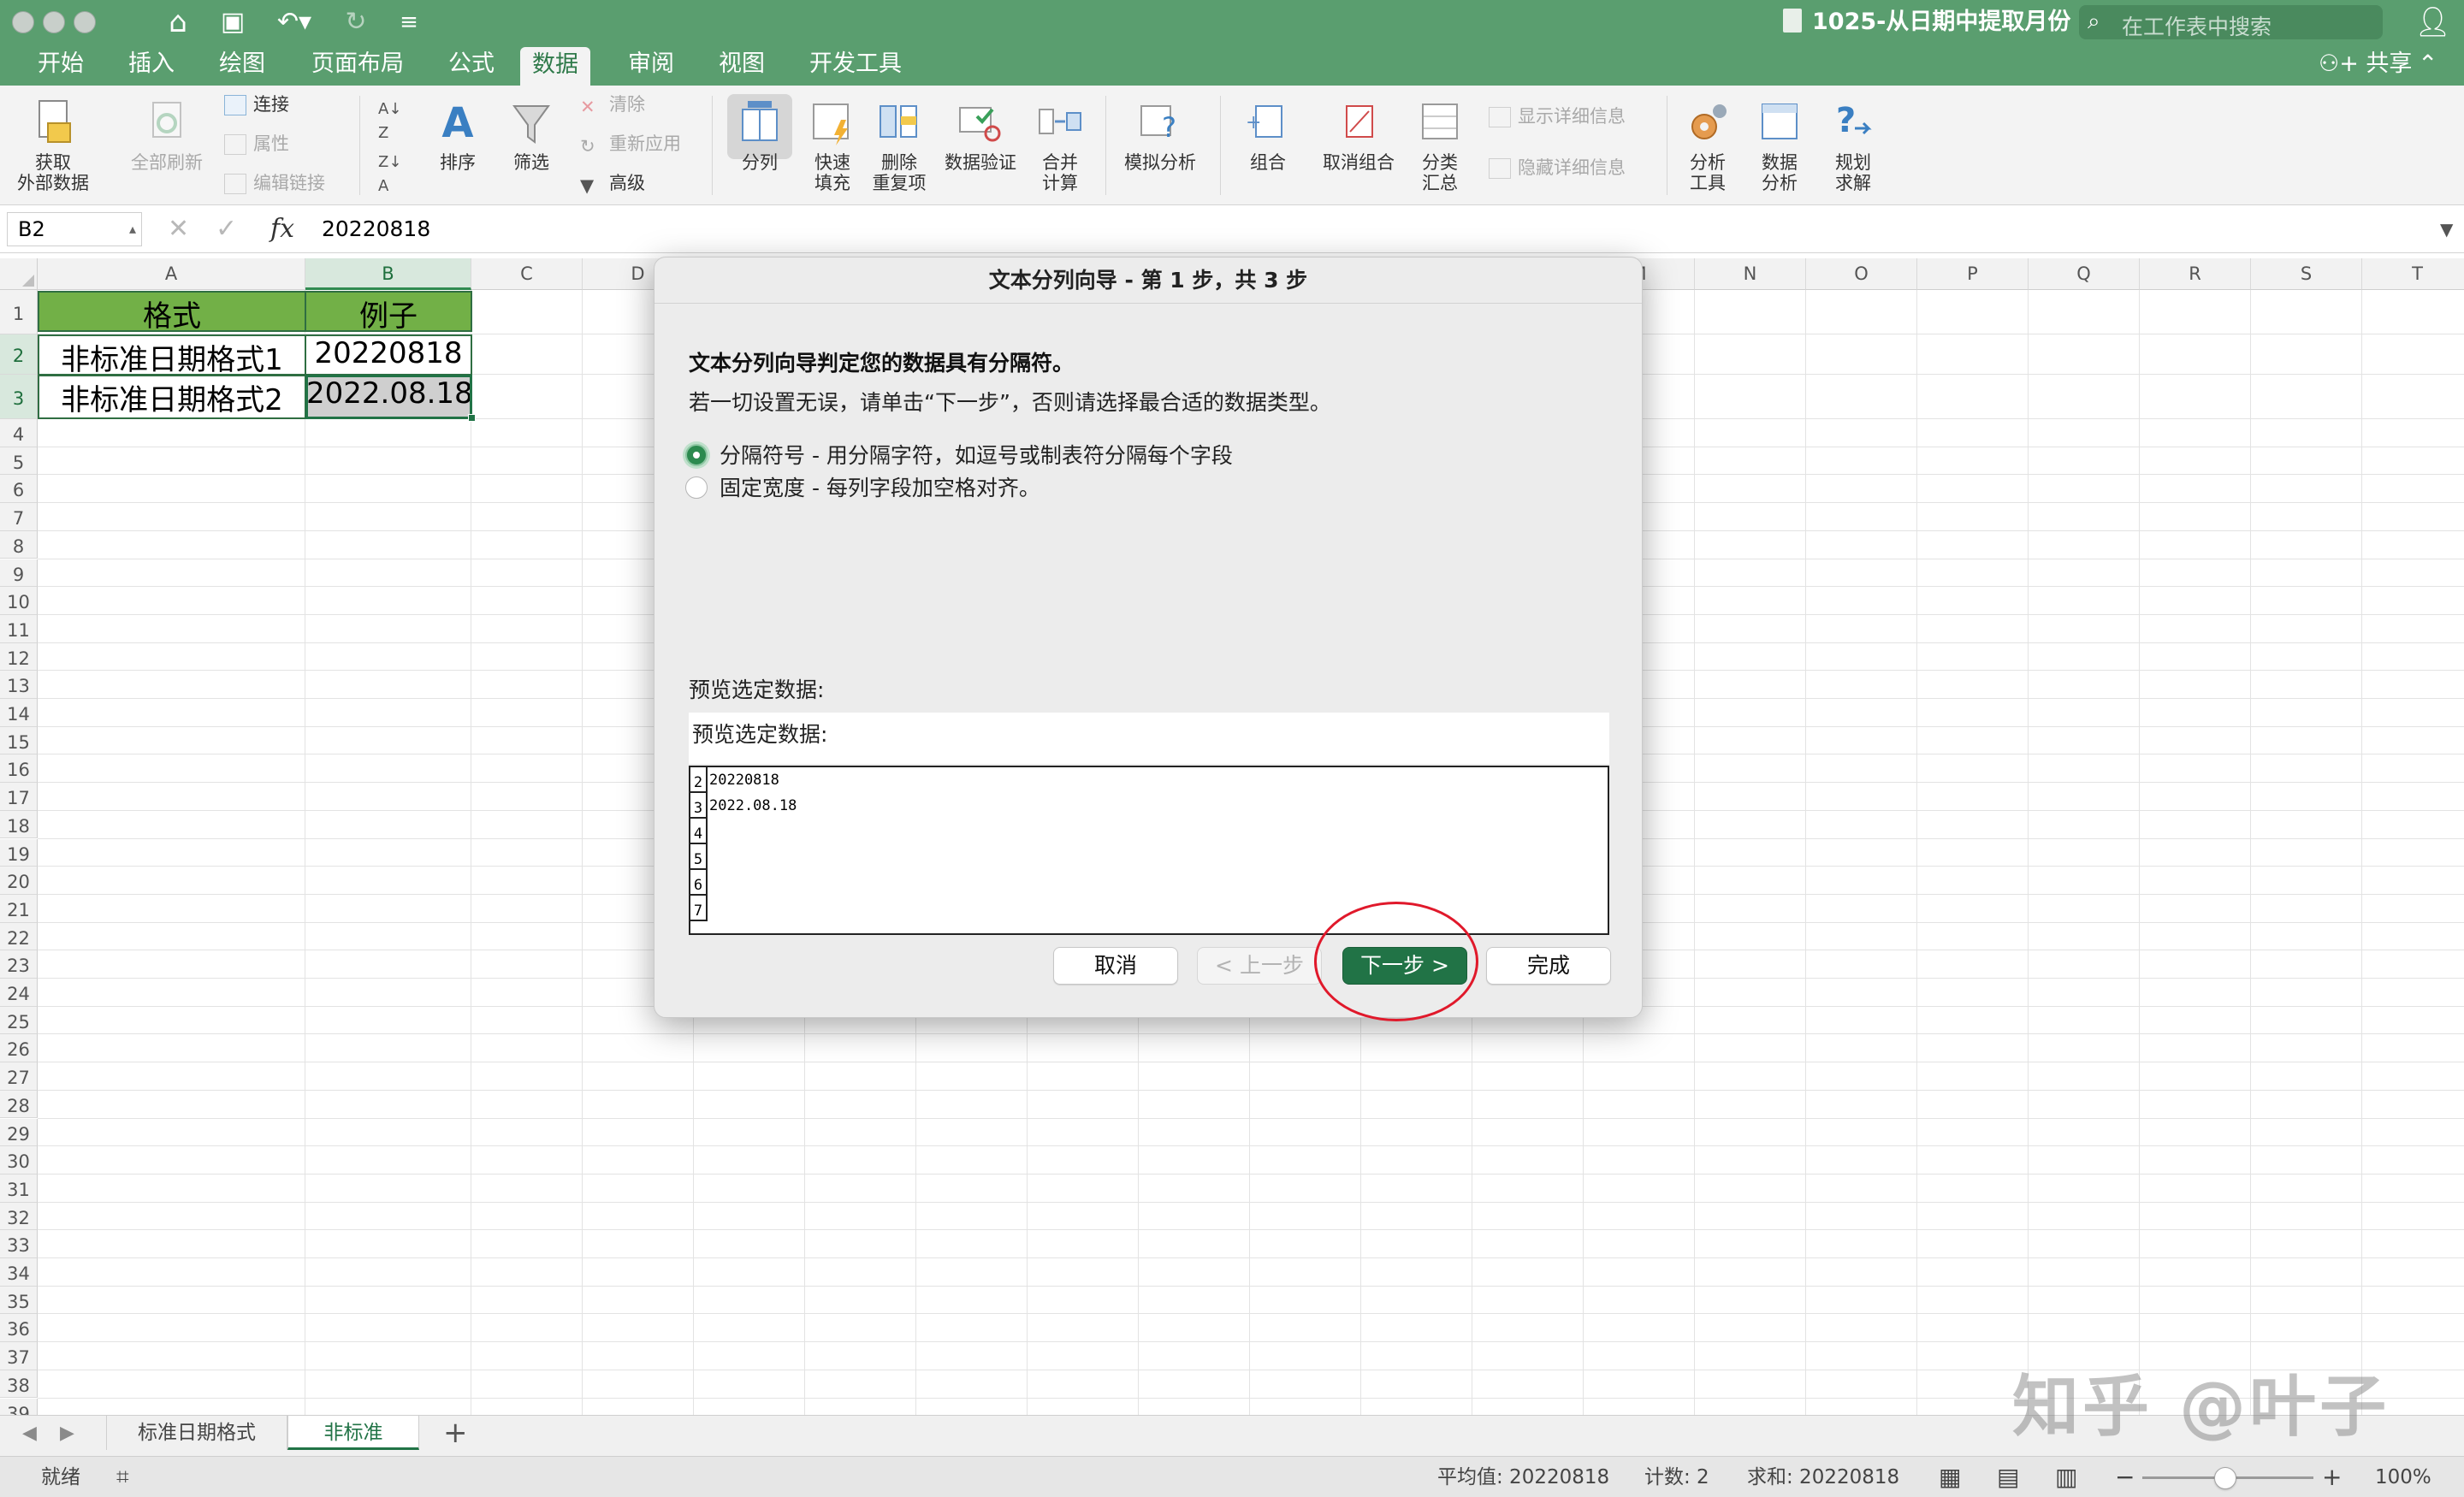 The height and width of the screenshot is (1497, 2464). What do you see at coordinates (389, 121) in the screenshot?
I see `sort-ascending-icon: A↓ Z` at bounding box center [389, 121].